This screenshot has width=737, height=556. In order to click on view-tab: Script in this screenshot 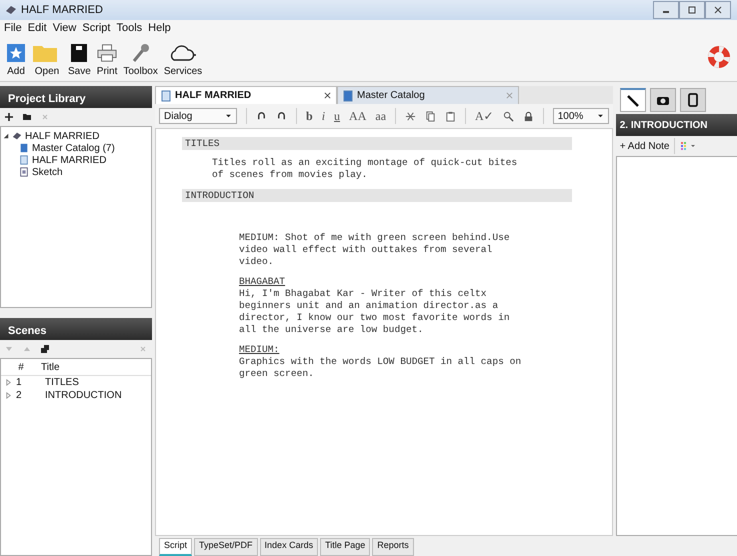, I will do `click(175, 547)`.